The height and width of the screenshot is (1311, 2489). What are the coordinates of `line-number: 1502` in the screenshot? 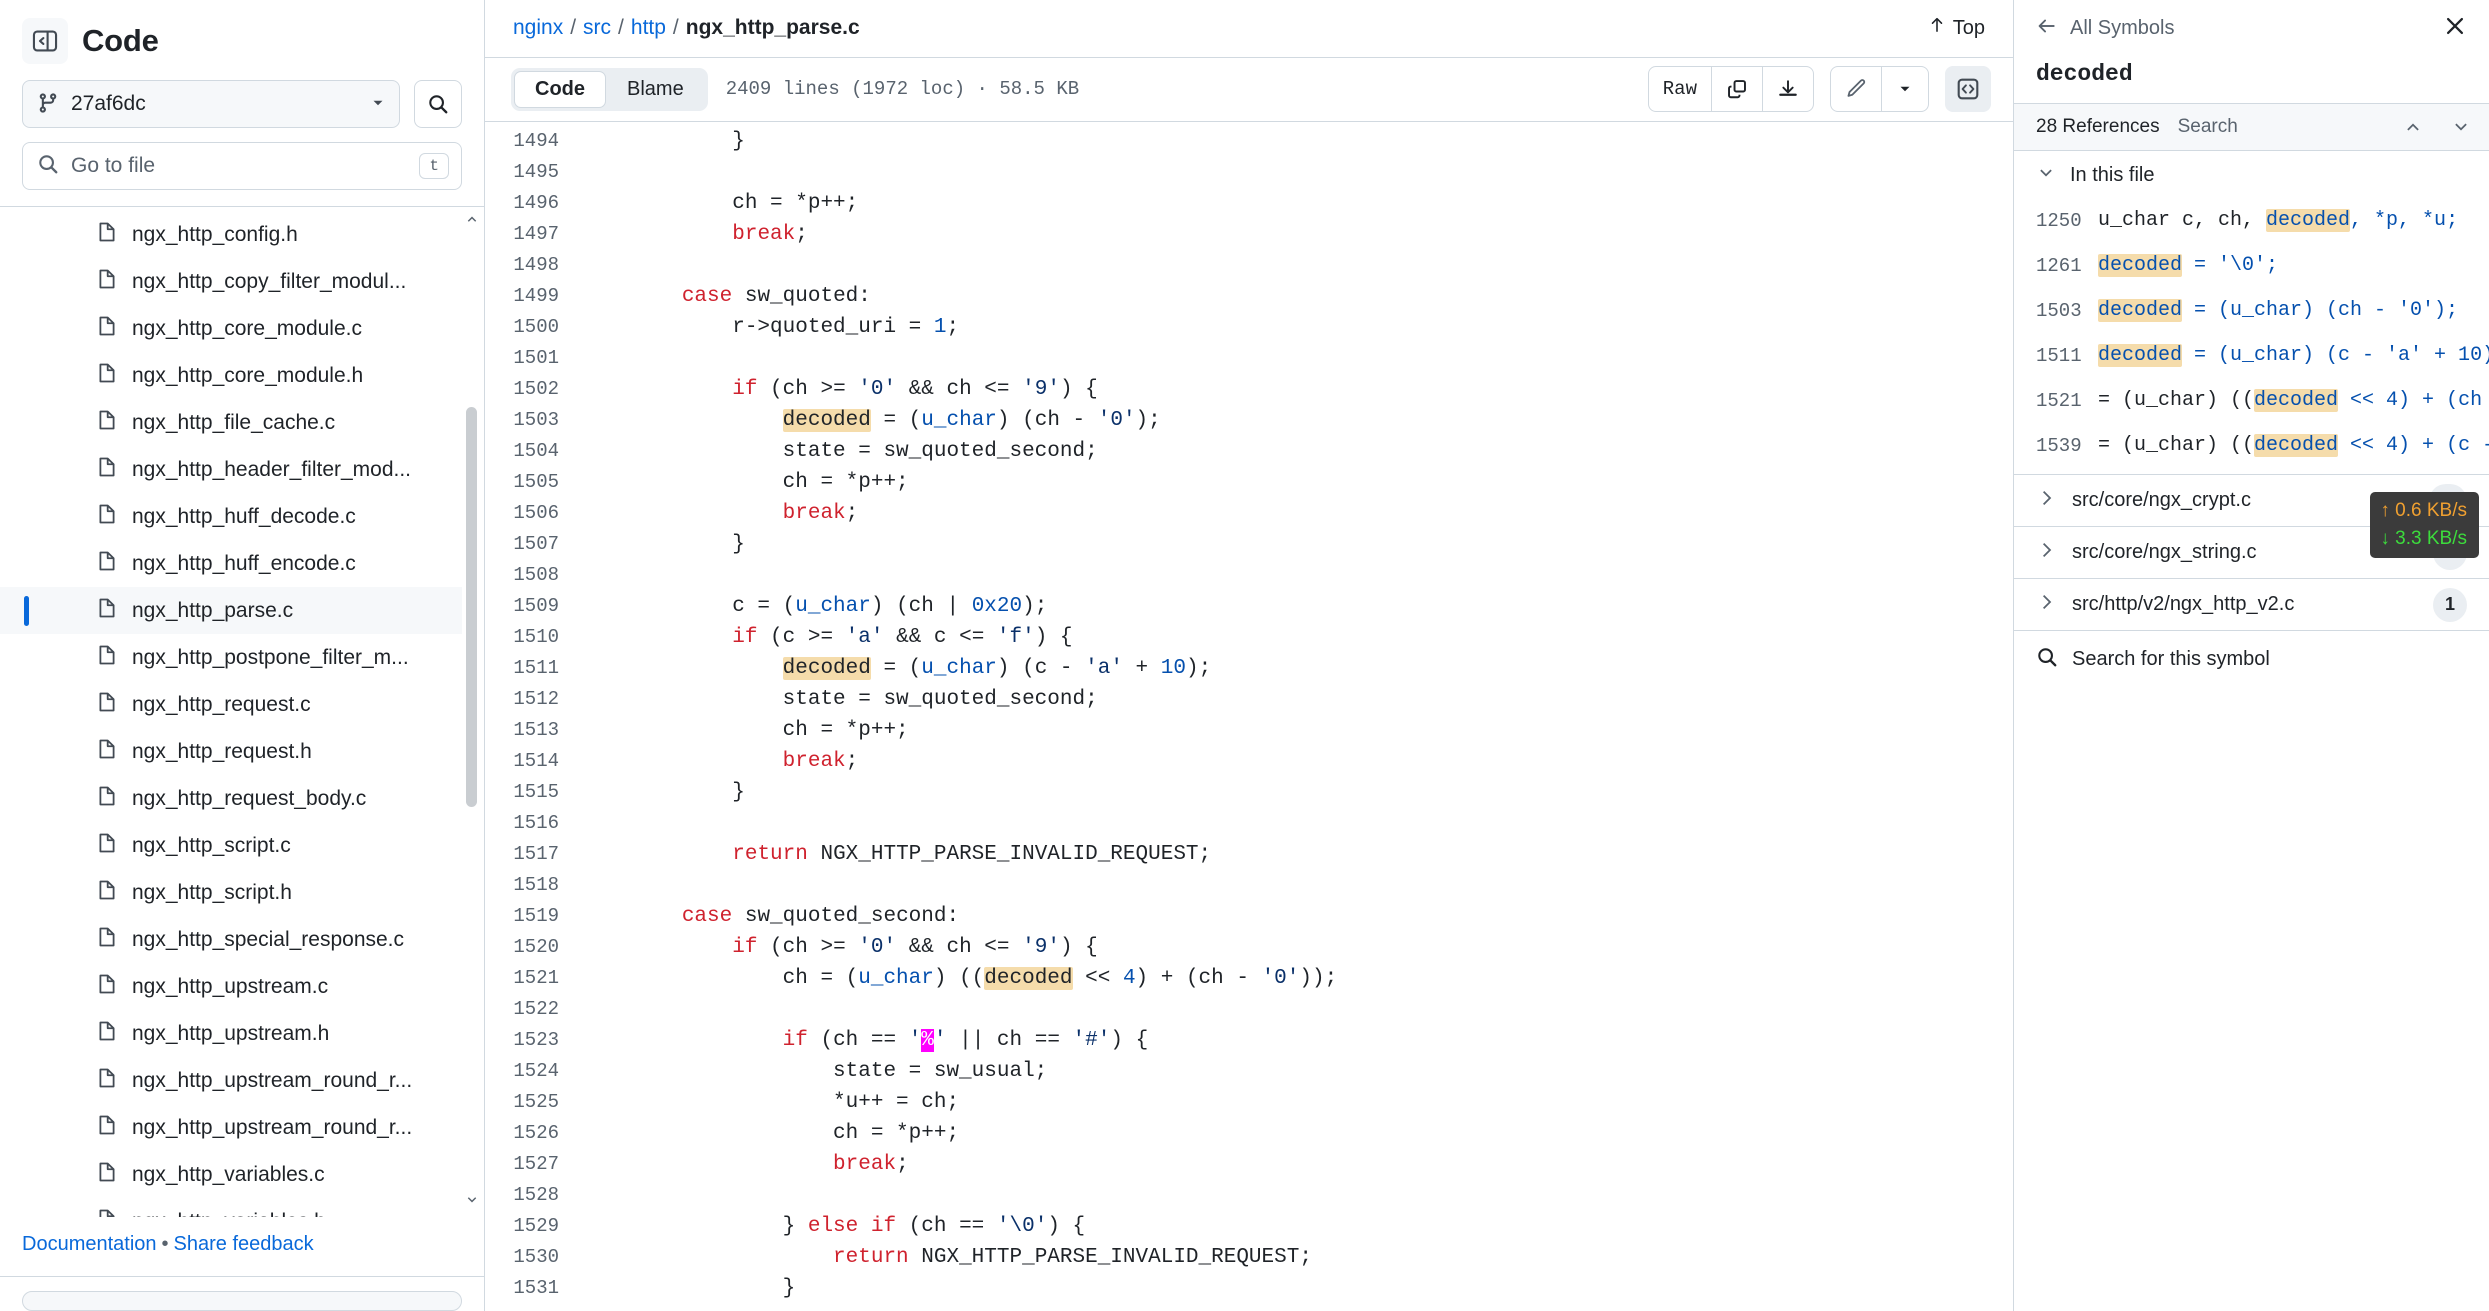 It's located at (533, 389).